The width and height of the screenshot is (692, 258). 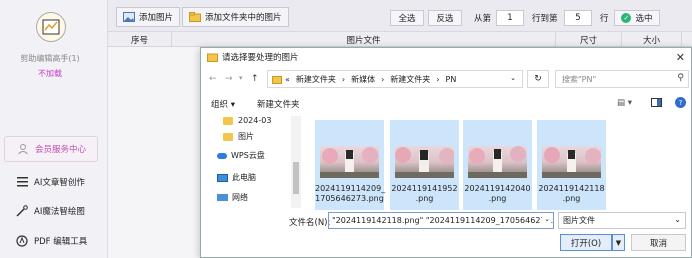 I want to click on select-rows-label: 选中, so click(x=644, y=19).